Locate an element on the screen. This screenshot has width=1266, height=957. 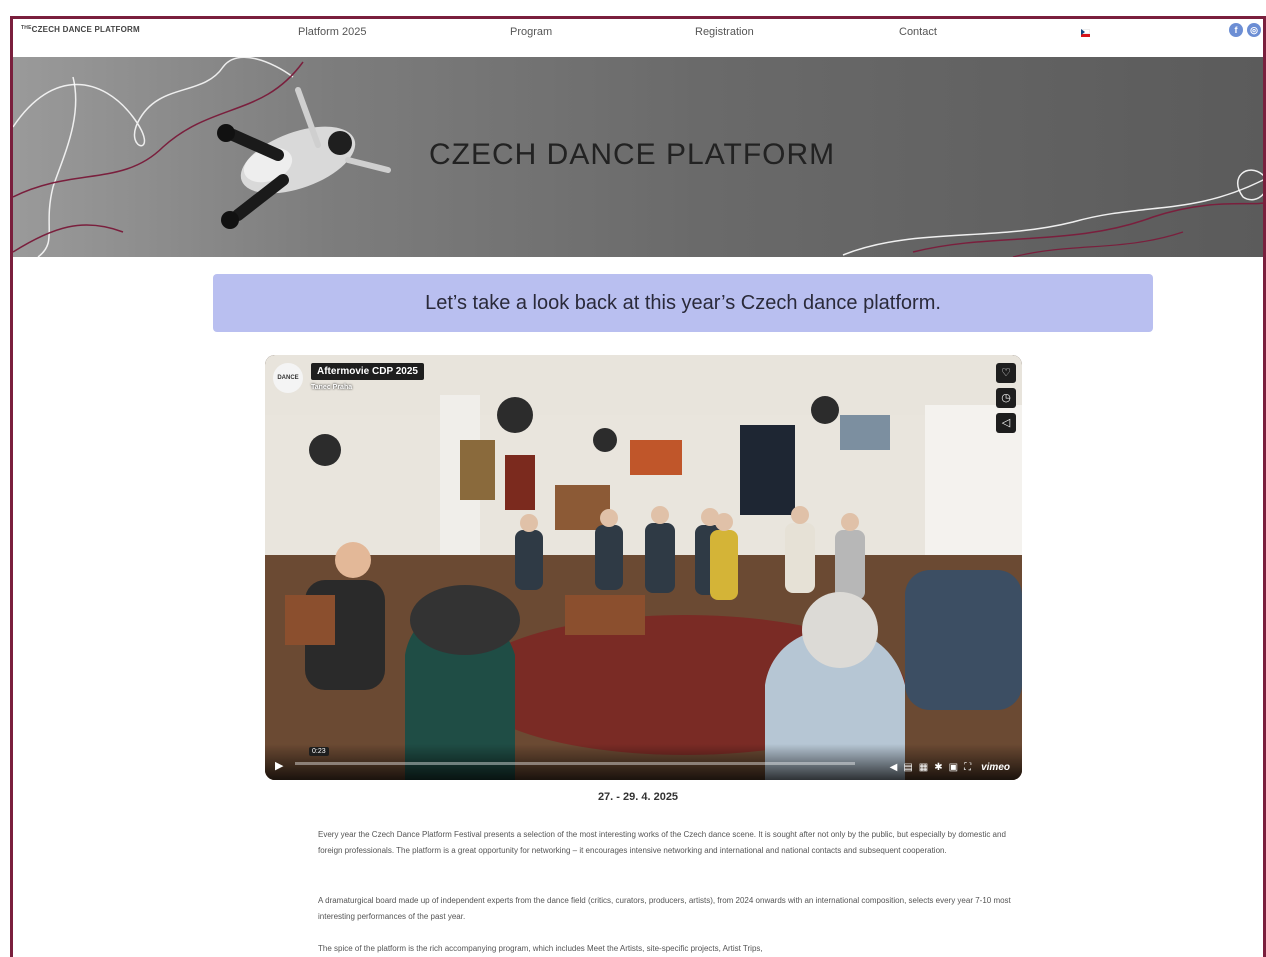
chapters-icon: ▦ is located at coordinates (926, 767).